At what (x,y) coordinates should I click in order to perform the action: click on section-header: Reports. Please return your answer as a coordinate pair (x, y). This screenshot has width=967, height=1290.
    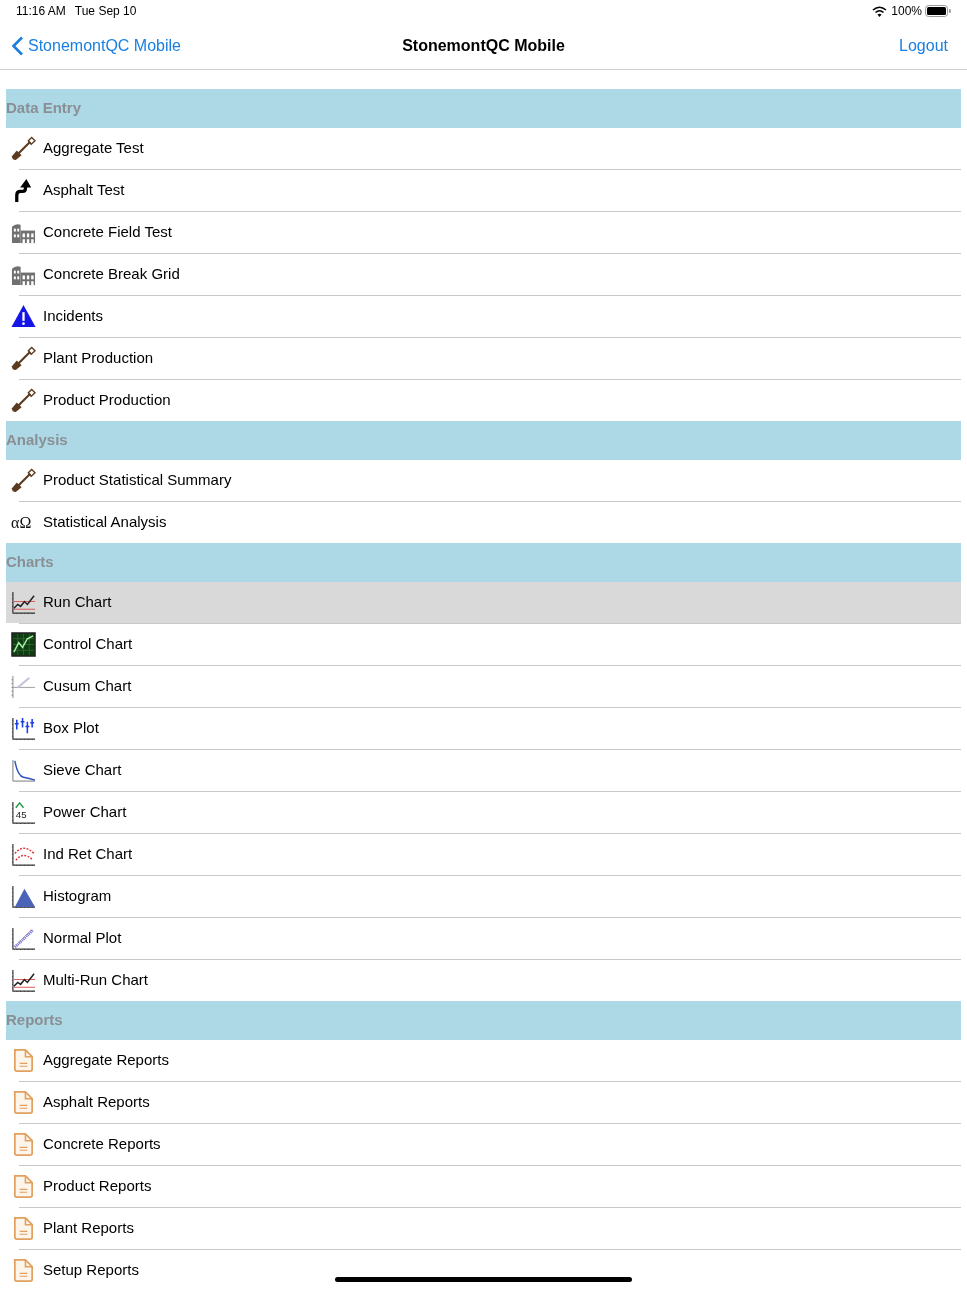
    Looking at the image, I should click on (483, 1020).